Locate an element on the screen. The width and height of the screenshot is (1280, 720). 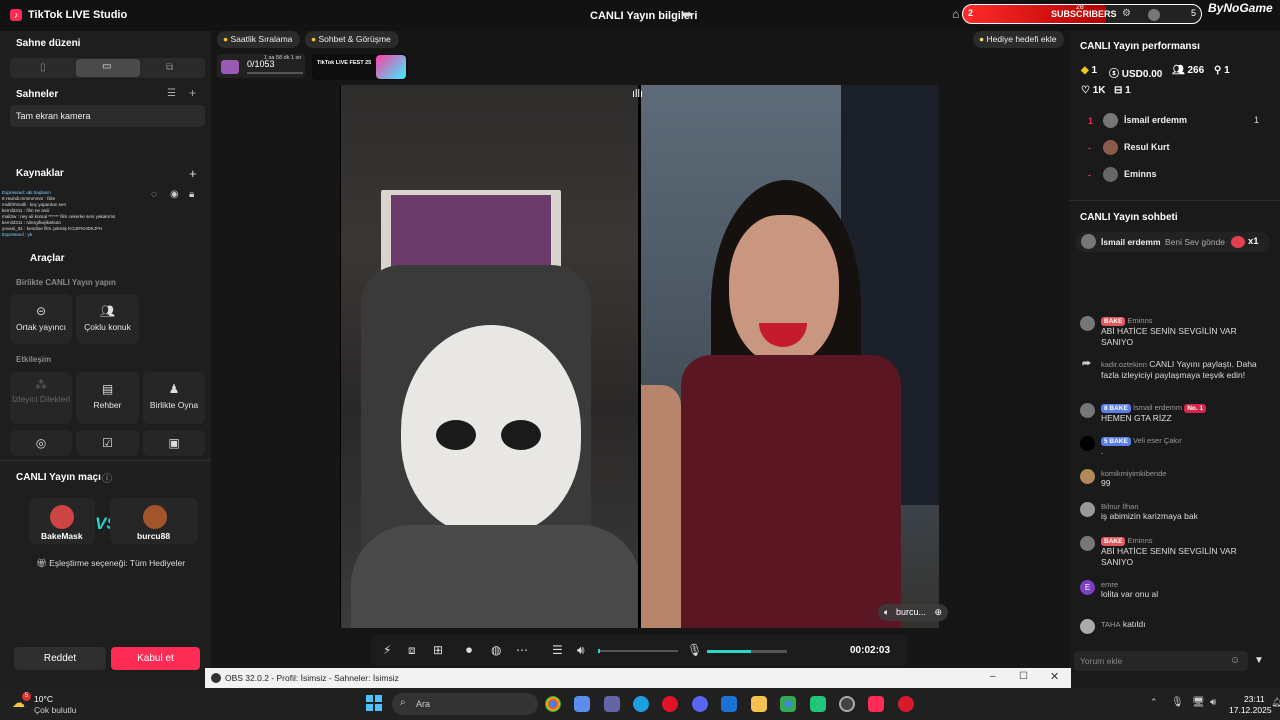
start-icon is located at coordinates (374, 703).